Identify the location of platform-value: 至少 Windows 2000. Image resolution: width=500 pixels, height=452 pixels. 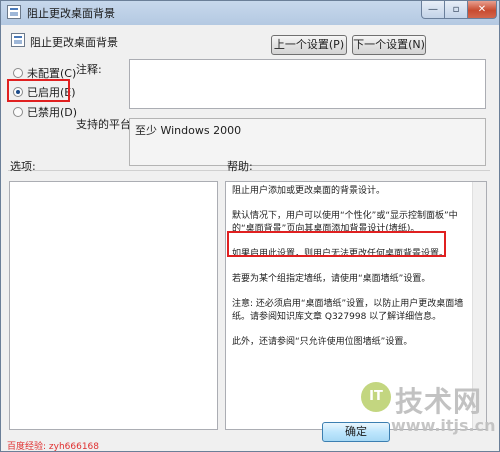
(307, 142).